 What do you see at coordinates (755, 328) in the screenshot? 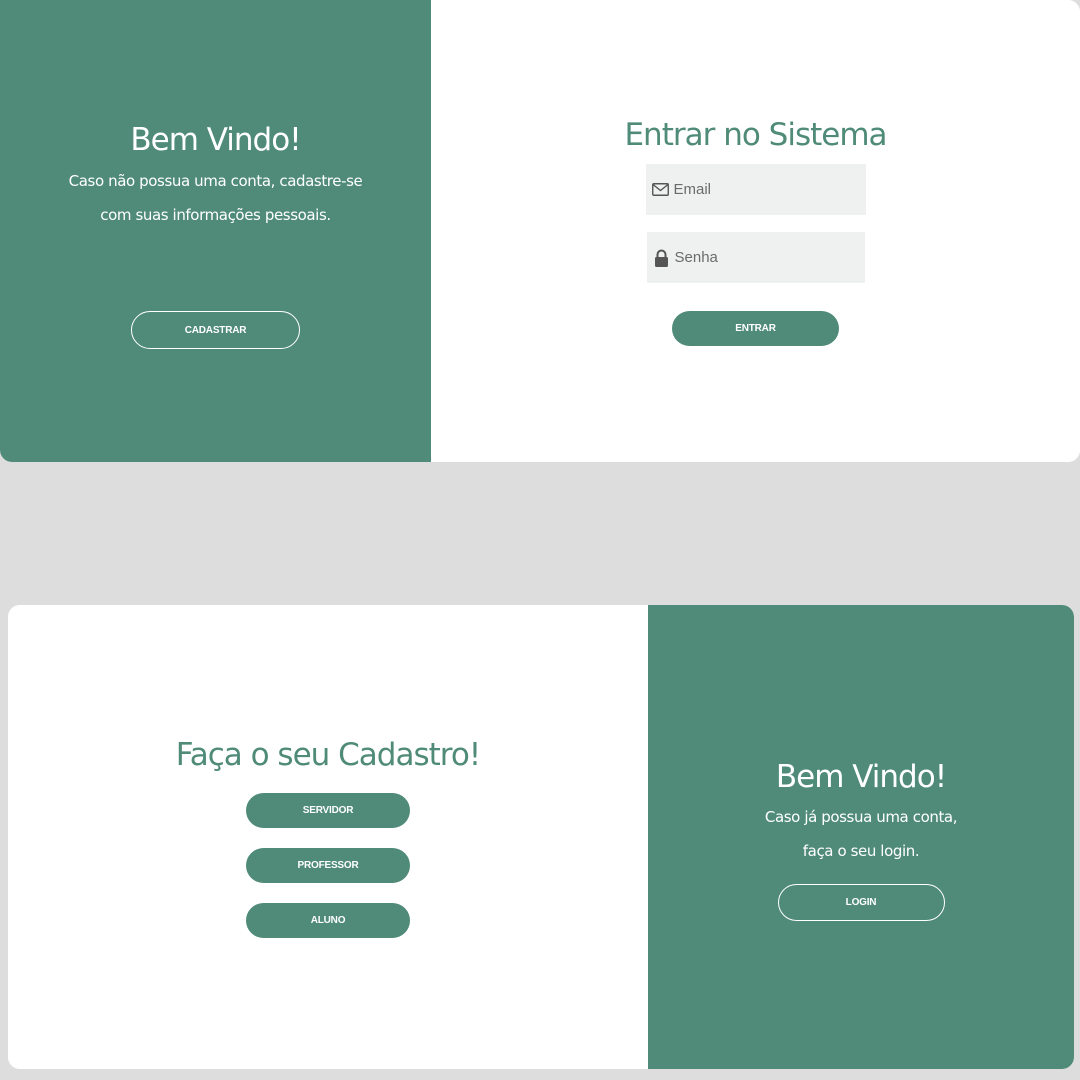
I see `entrar-button: ENTRAR` at bounding box center [755, 328].